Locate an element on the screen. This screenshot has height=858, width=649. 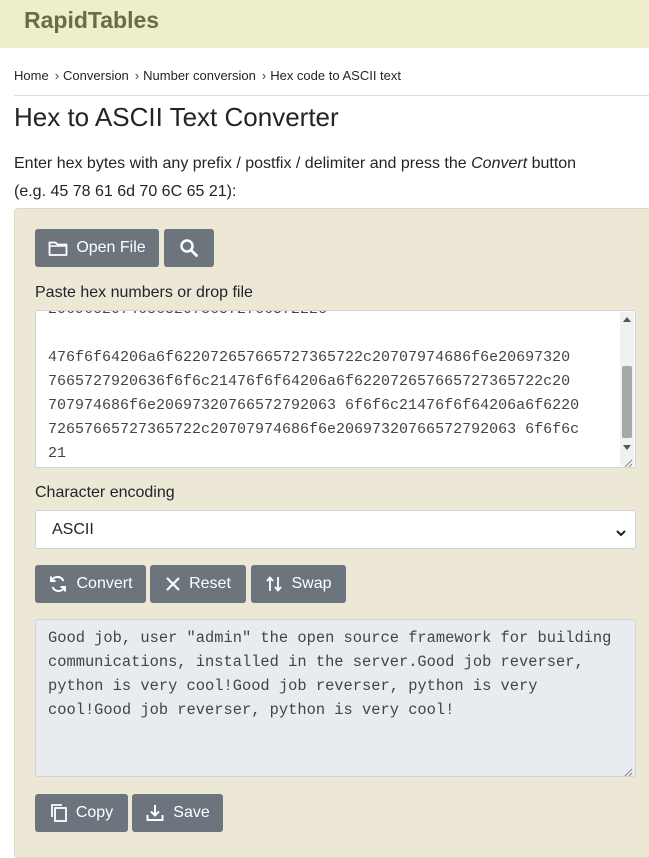
swap-arrows-icon is located at coordinates (274, 584).